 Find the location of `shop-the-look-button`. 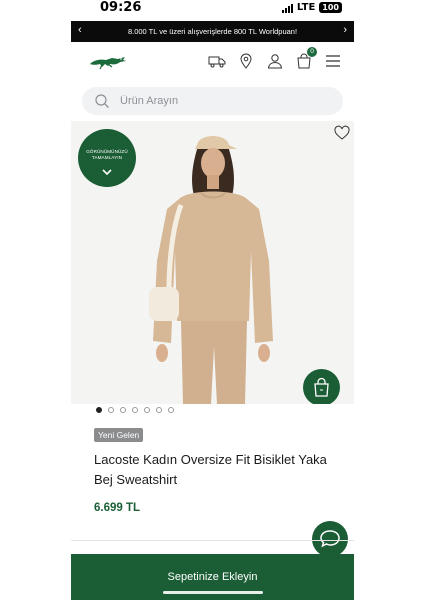

shop-the-look-button is located at coordinates (321, 386).